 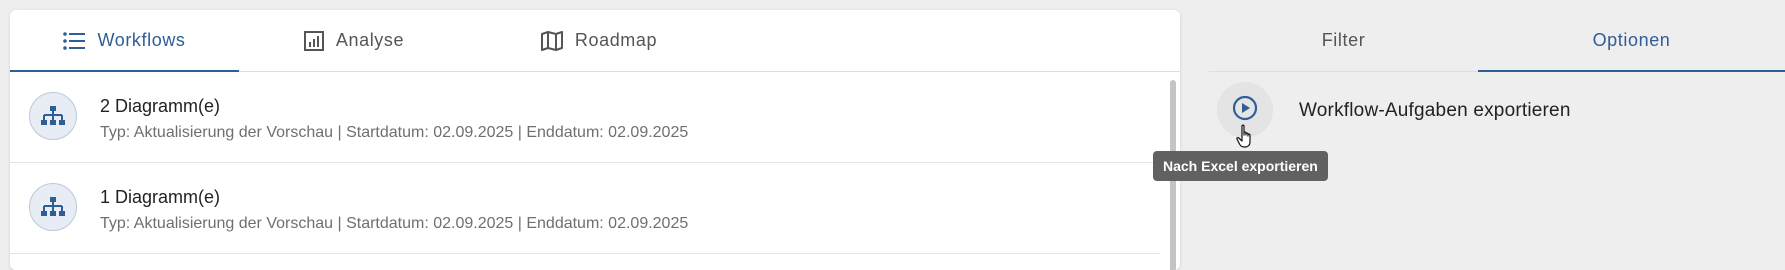 I want to click on tab-workflows: Workflows, so click(x=124, y=41).